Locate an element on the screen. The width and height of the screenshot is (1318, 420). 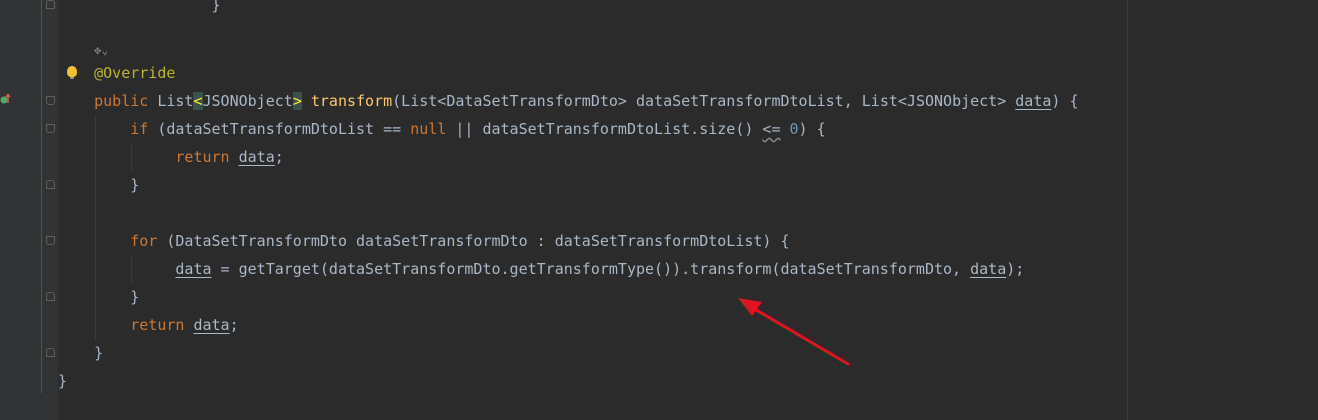
code-line-final-return: return data; is located at coordinates (688, 325).